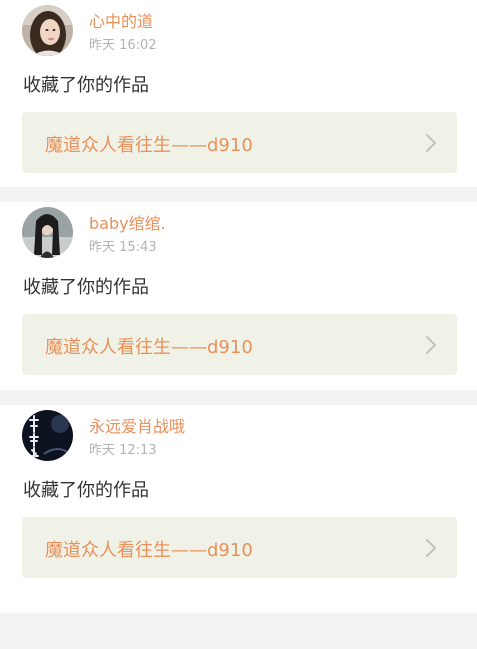 This screenshot has height=649, width=477. Describe the element at coordinates (127, 222) in the screenshot. I see `username: baby绾绾.` at that location.